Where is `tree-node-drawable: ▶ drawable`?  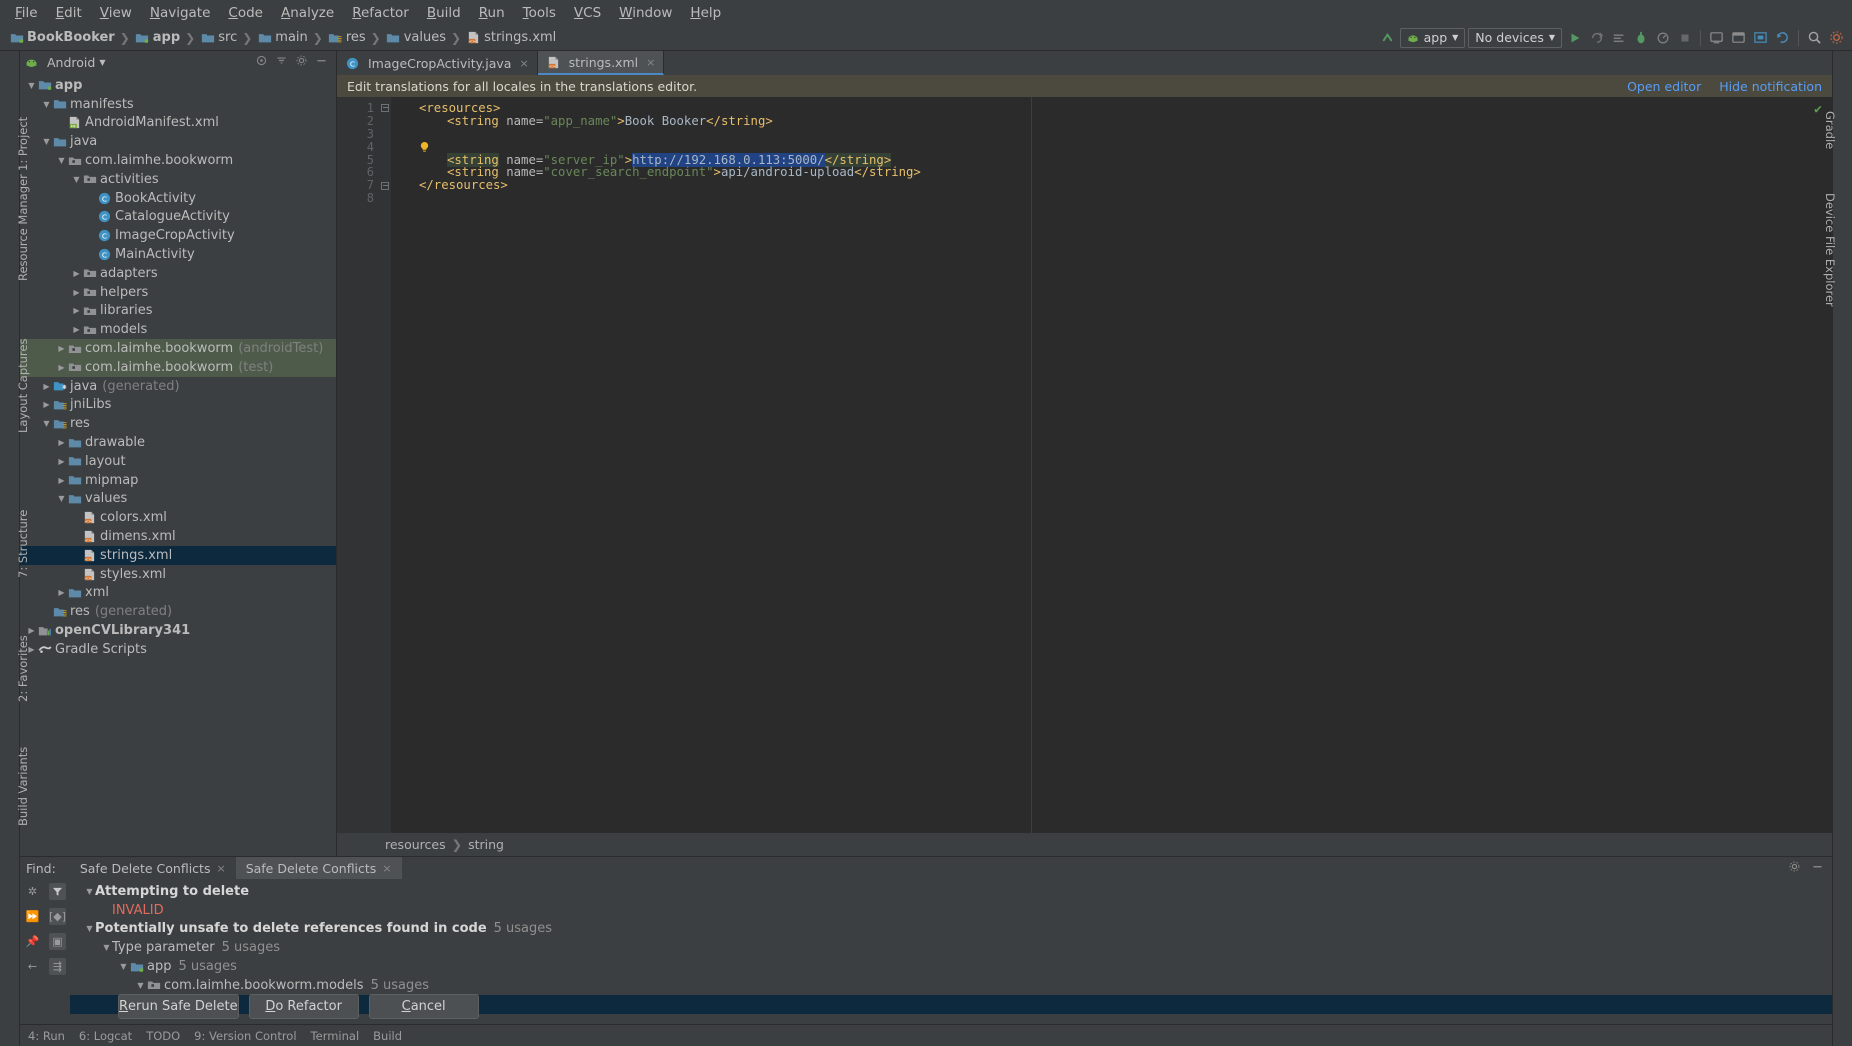 tree-node-drawable: ▶ drawable is located at coordinates (178, 442).